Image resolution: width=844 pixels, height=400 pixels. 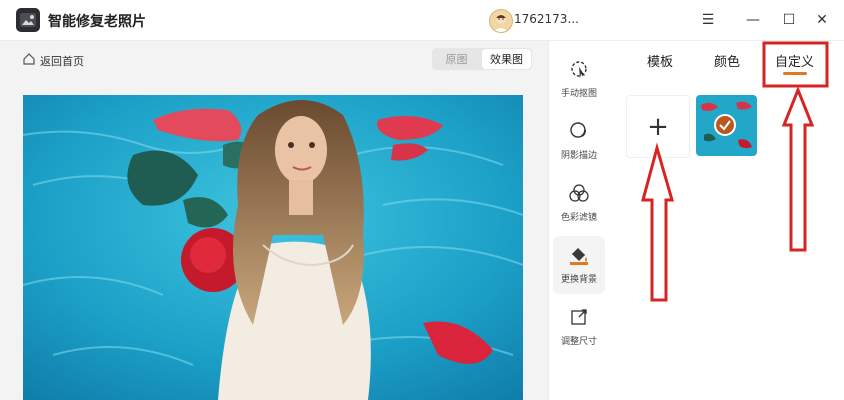 What do you see at coordinates (578, 218) in the screenshot?
I see `tool-label: 色彩滤镜` at bounding box center [578, 218].